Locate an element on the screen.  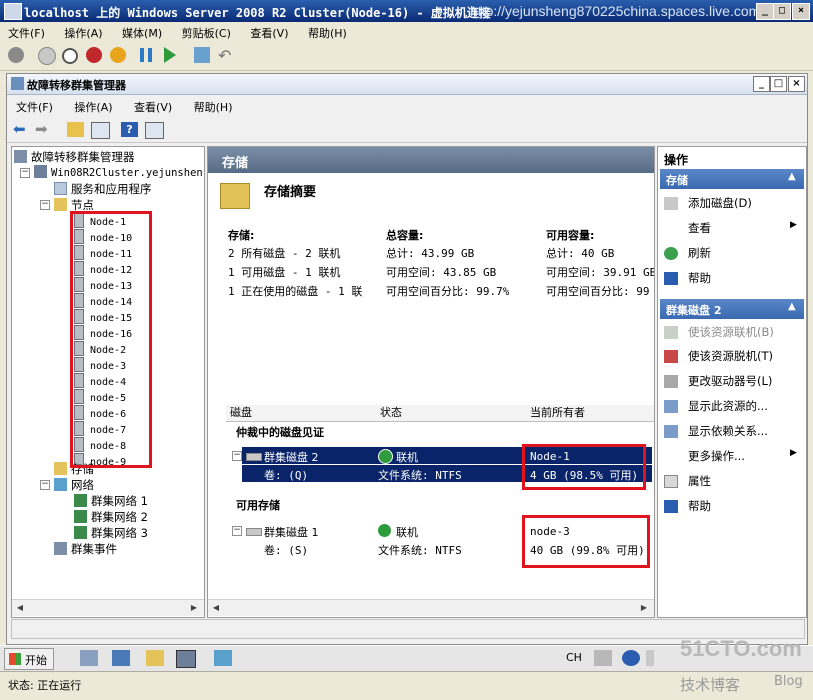
minimize-button: _ is located at coordinates (765, 11).